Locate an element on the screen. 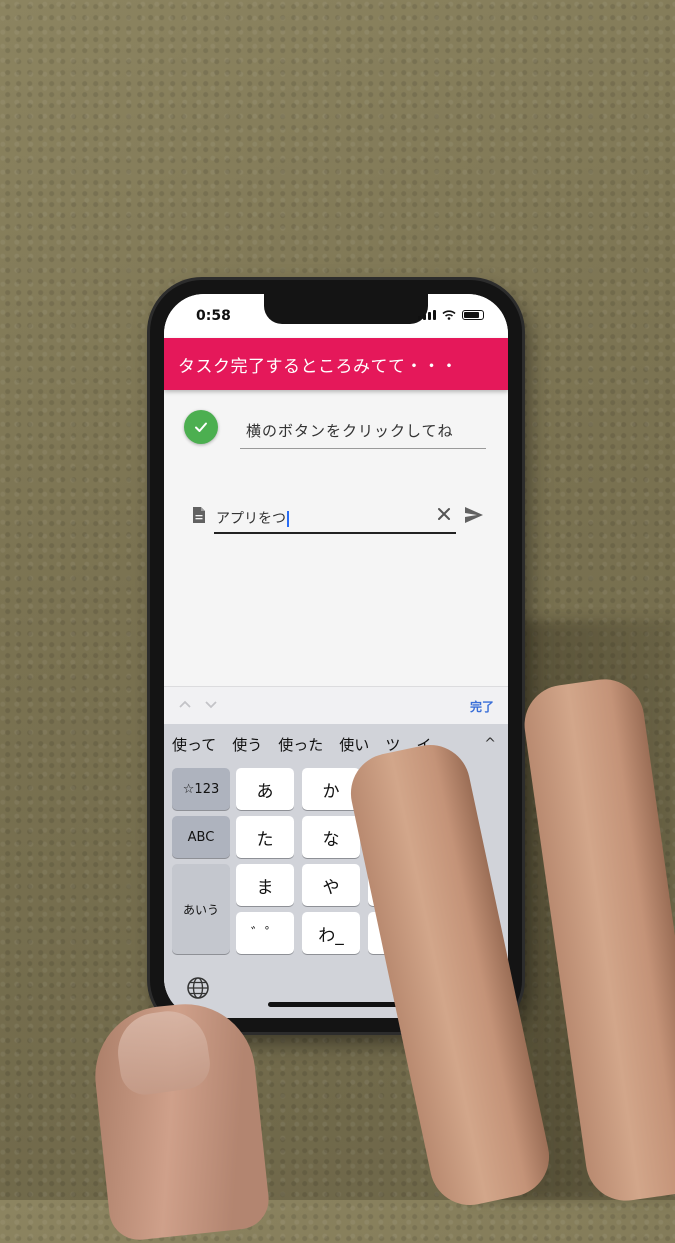 Image resolution: width=675 pixels, height=1243 pixels. close-icon is located at coordinates (444, 514).